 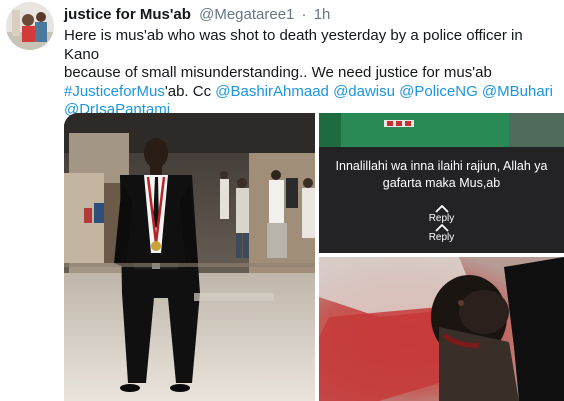 What do you see at coordinates (114, 91) in the screenshot?
I see `hashtag-link: #JusticeforMus` at bounding box center [114, 91].